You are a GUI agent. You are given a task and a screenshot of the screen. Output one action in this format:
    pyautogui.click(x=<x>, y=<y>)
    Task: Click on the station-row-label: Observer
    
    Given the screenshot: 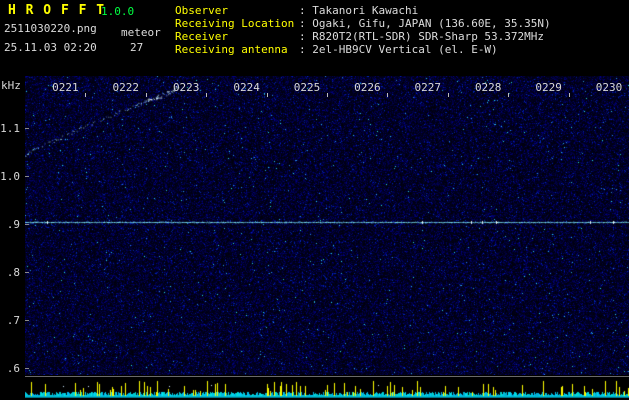 What is the action you would take?
    pyautogui.click(x=201, y=10)
    